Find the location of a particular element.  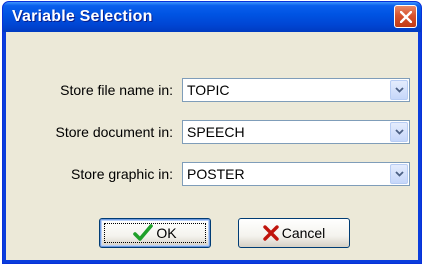

graphic-dropdown-button is located at coordinates (399, 174).